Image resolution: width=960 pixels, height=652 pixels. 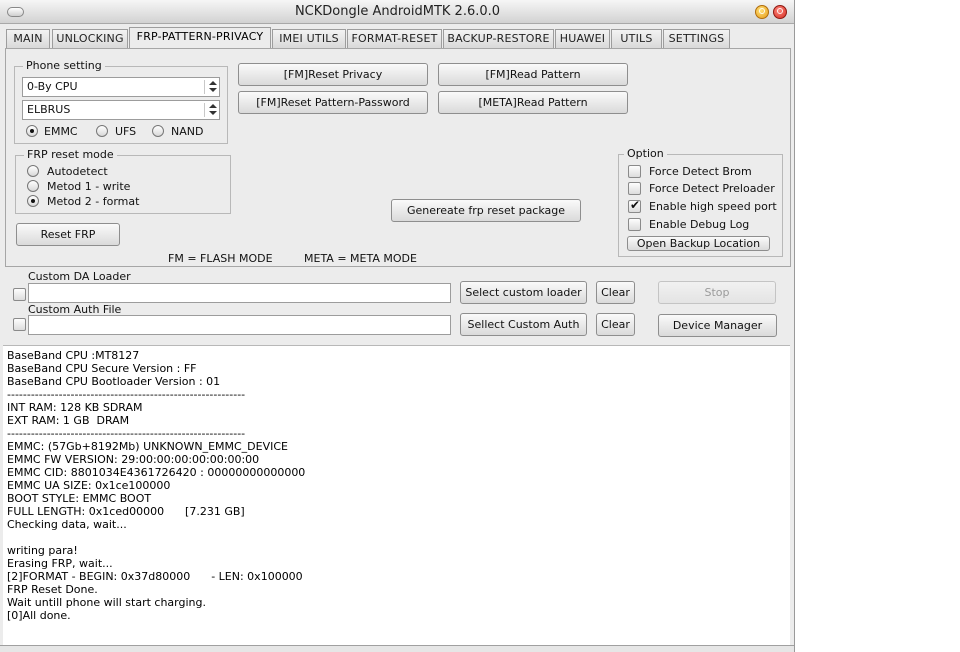 I want to click on log-line: EMMC FW VERSION: 29:00:00:00:00:00:00:00, so click(x=133, y=459).